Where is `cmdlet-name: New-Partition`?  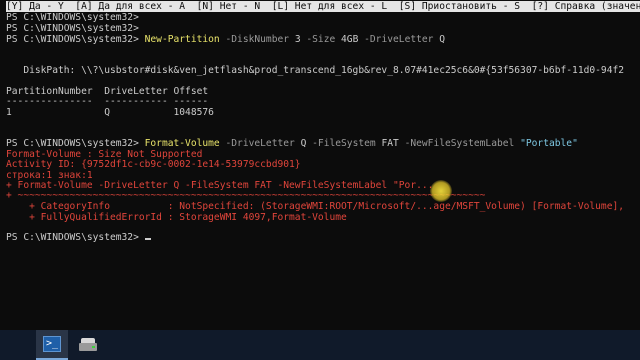
cmdlet-name: New-Partition is located at coordinates (182, 39).